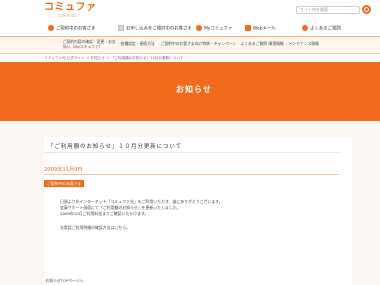  Describe the element at coordinates (248, 28) in the screenshot. I see `mail-icon` at that location.